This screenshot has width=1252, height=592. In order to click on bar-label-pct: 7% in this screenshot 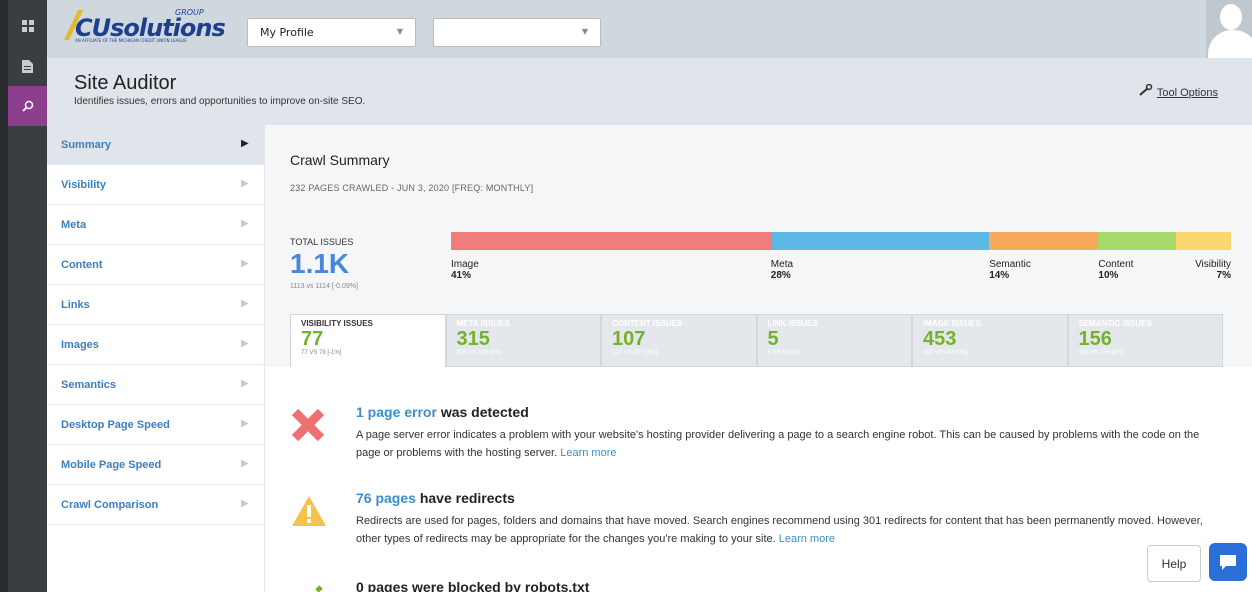, I will do `click(1223, 275)`.